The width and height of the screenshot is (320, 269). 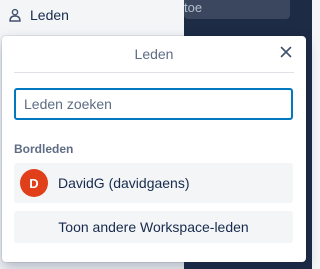 What do you see at coordinates (49, 15) in the screenshot?
I see `sidebar-item-label: Leden` at bounding box center [49, 15].